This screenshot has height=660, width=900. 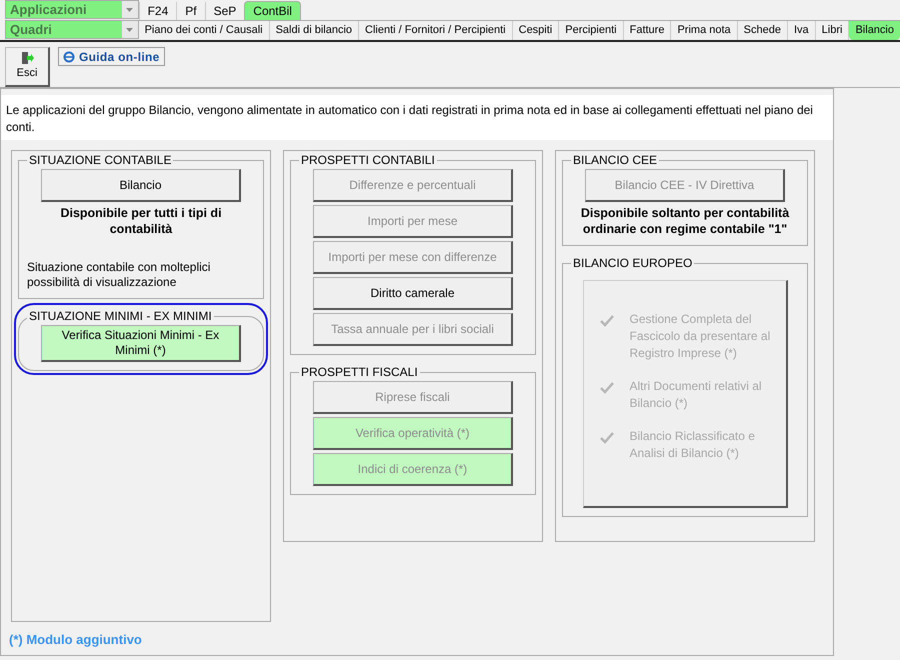 I want to click on group-title: BILANCIO CEE, so click(x=615, y=160).